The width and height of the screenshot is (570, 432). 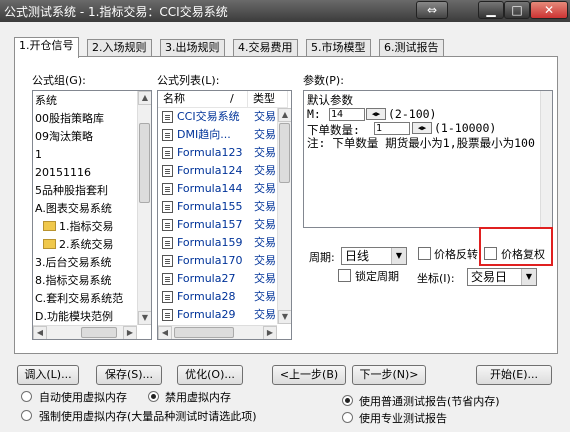 I want to click on memory-auto-radio, so click(x=26, y=396).